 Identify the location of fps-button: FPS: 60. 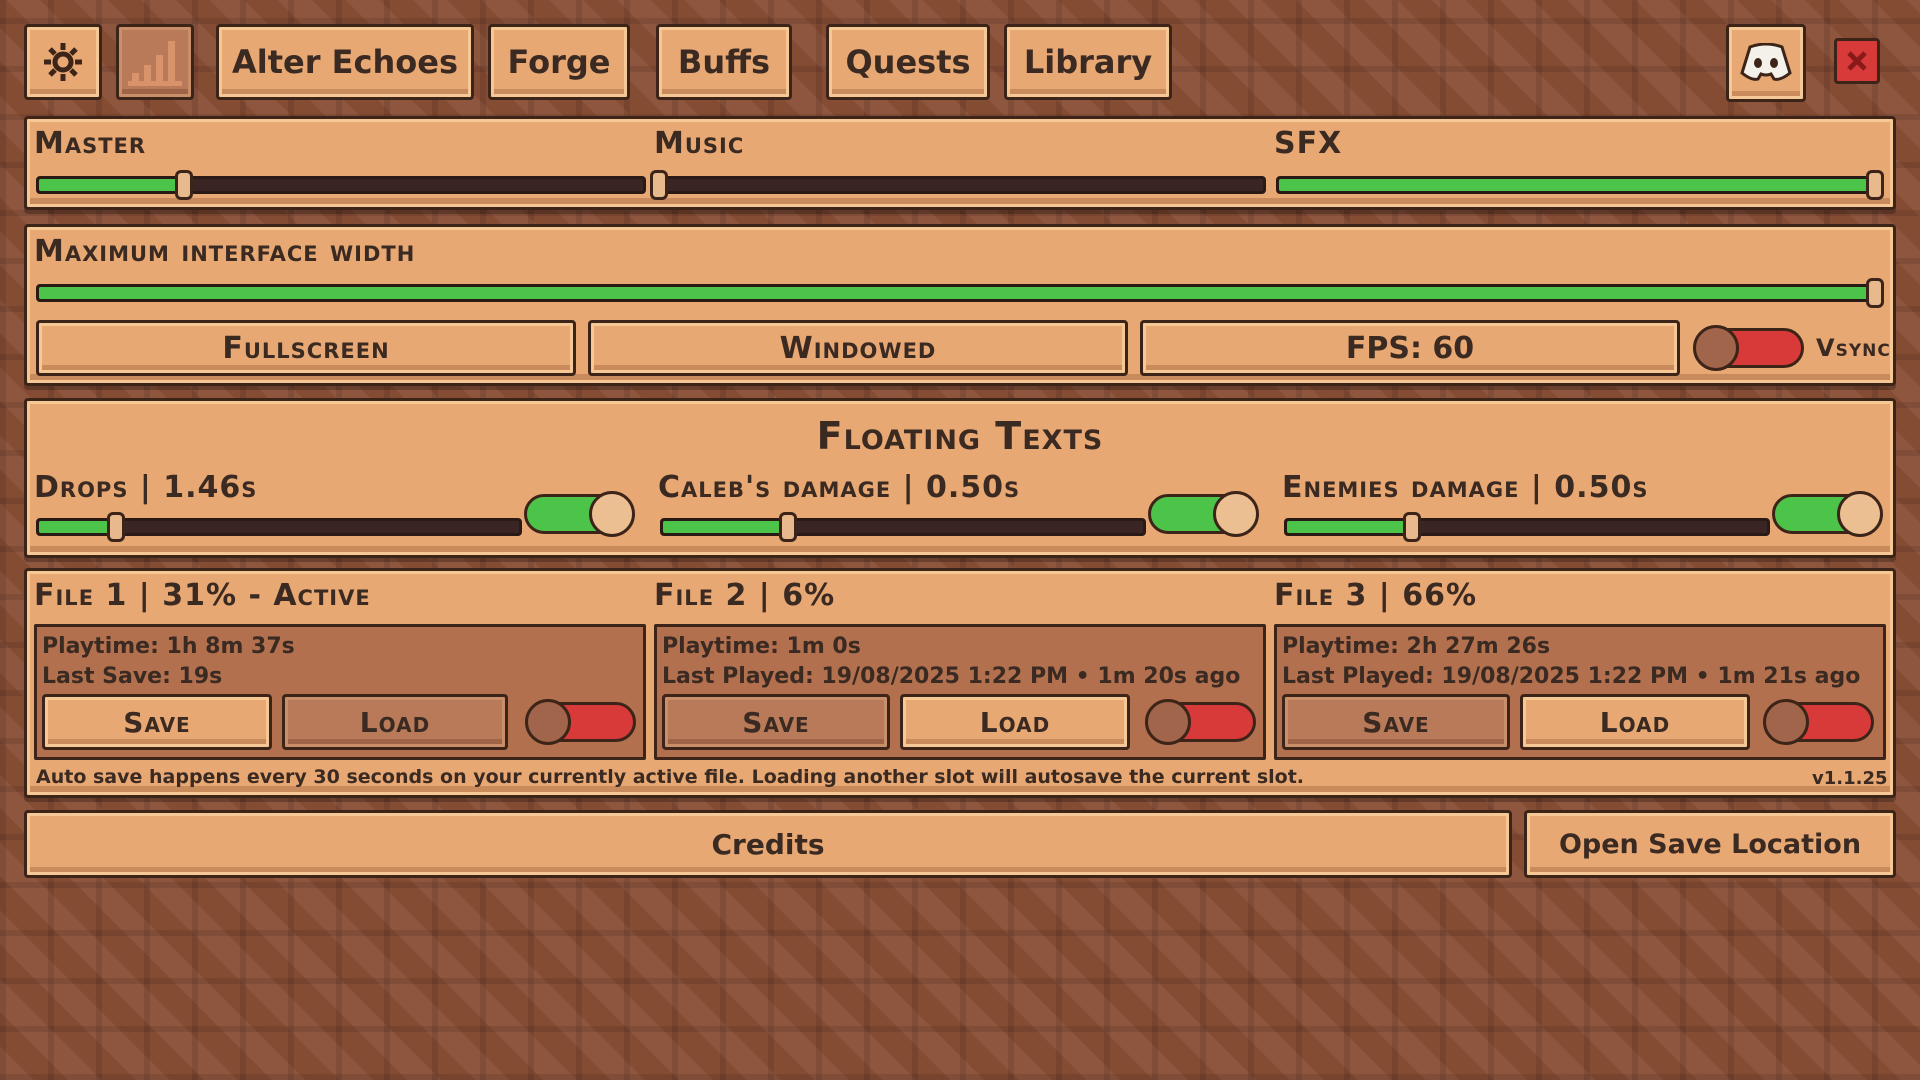
(1410, 348).